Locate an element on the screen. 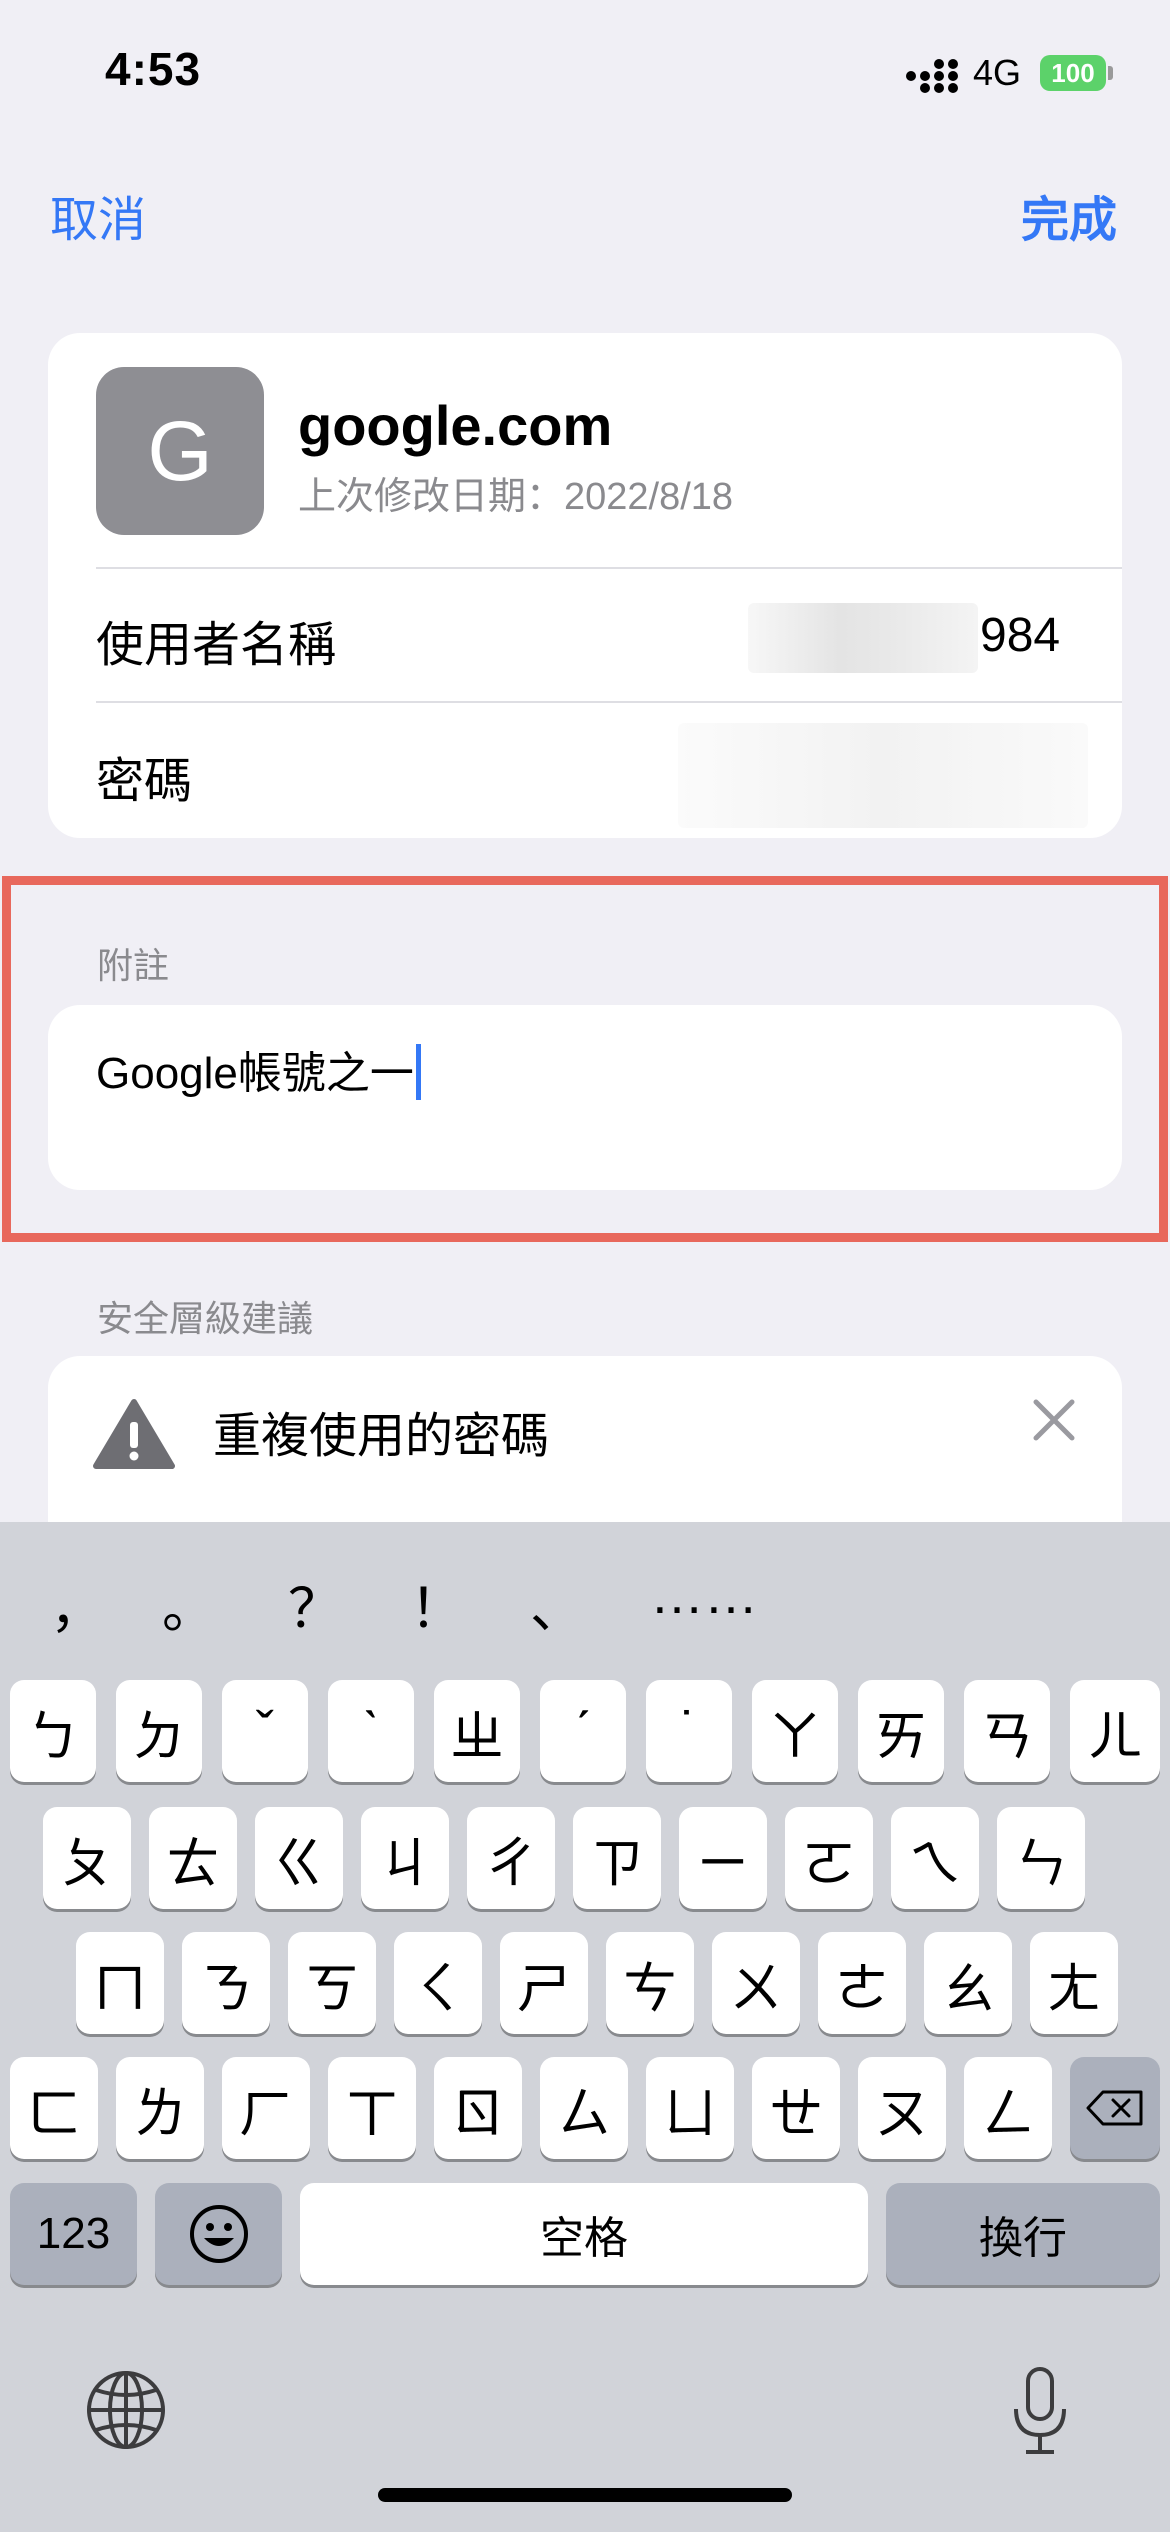 The height and width of the screenshot is (2532, 1170). key-n: ㄋ is located at coordinates (226, 1983).